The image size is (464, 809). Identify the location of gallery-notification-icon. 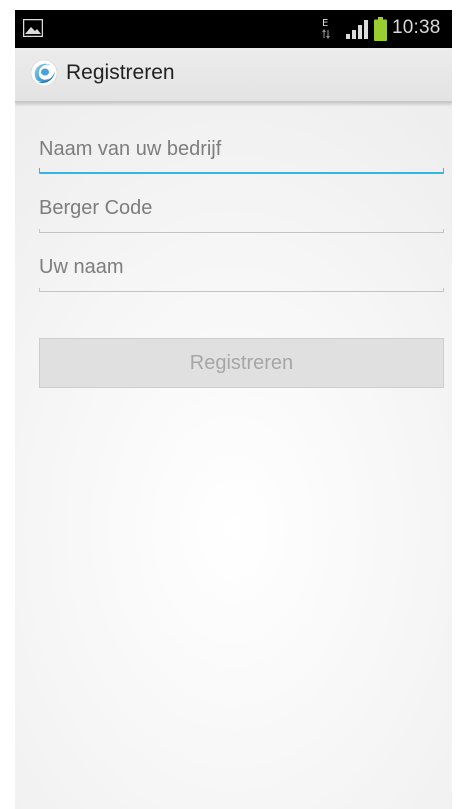
(33, 28).